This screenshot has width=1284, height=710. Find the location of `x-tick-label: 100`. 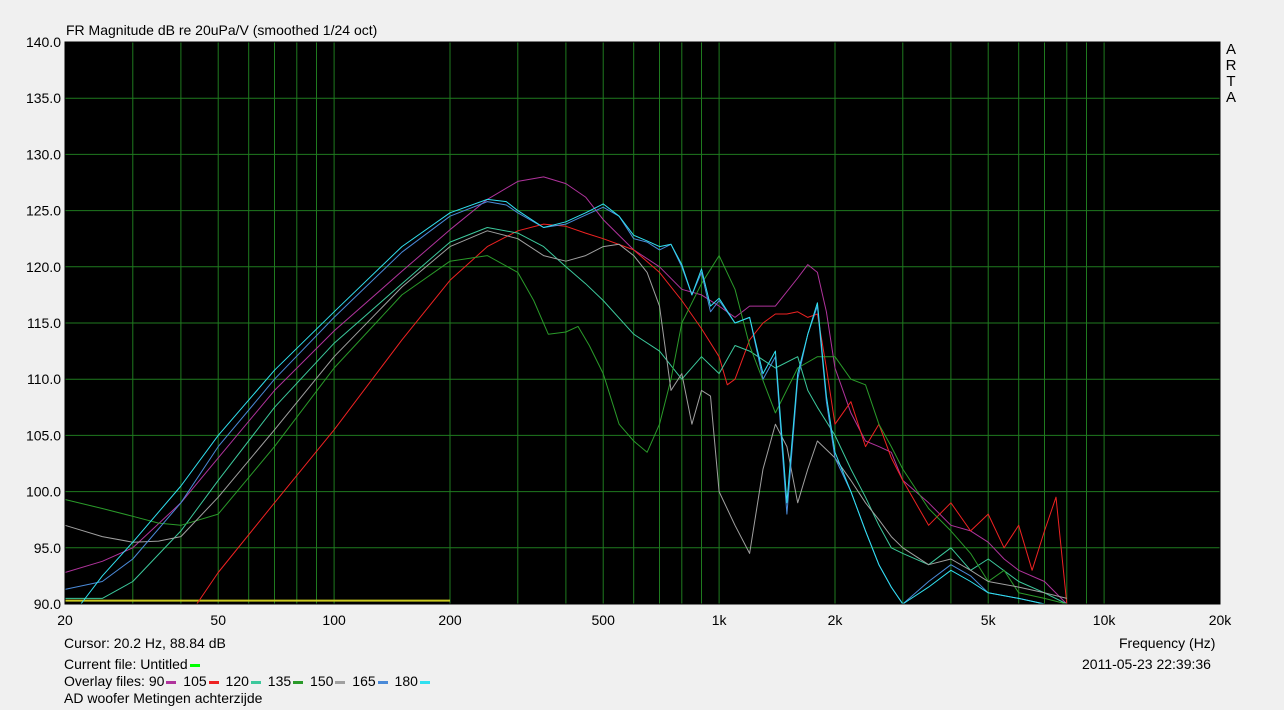

x-tick-label: 100 is located at coordinates (334, 620).